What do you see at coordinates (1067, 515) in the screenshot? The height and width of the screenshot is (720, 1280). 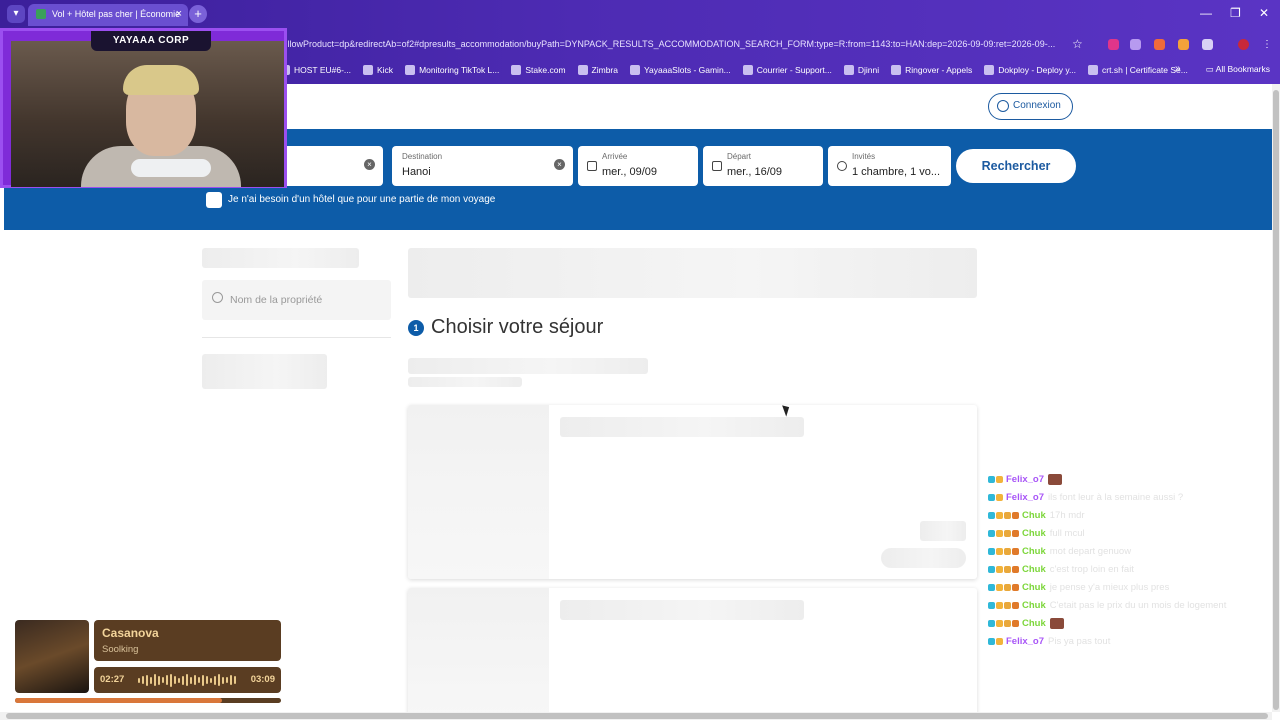 I see `chat-text: 17h mdr` at bounding box center [1067, 515].